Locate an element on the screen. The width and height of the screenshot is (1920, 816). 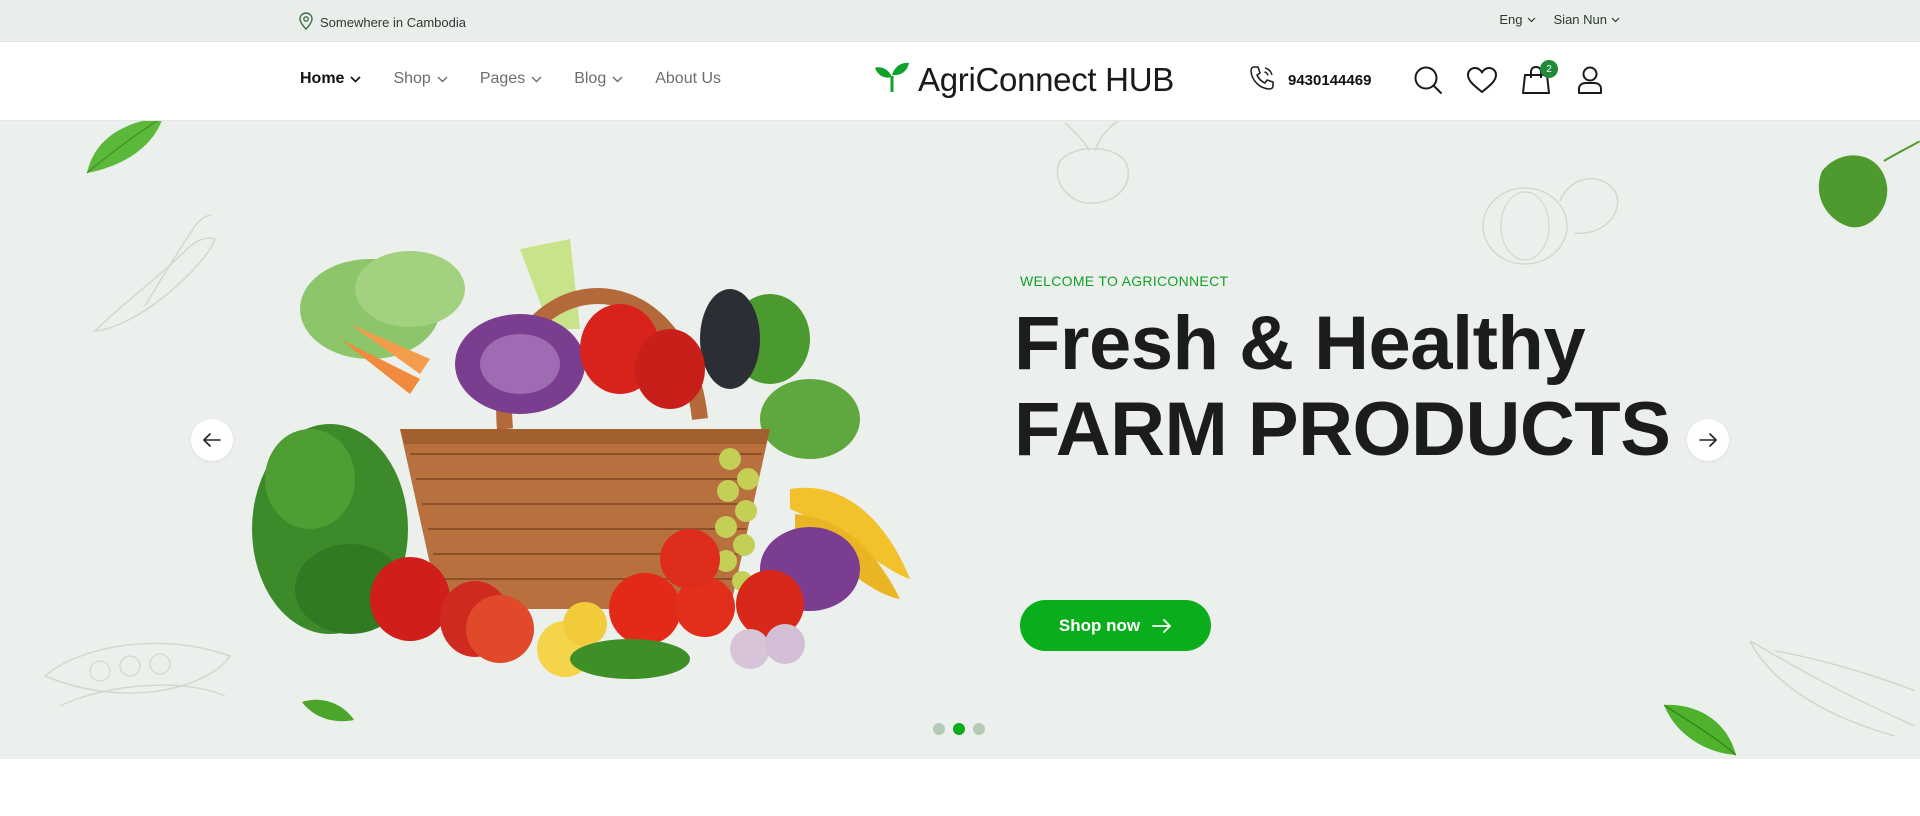
slider-pagination is located at coordinates (959, 729).